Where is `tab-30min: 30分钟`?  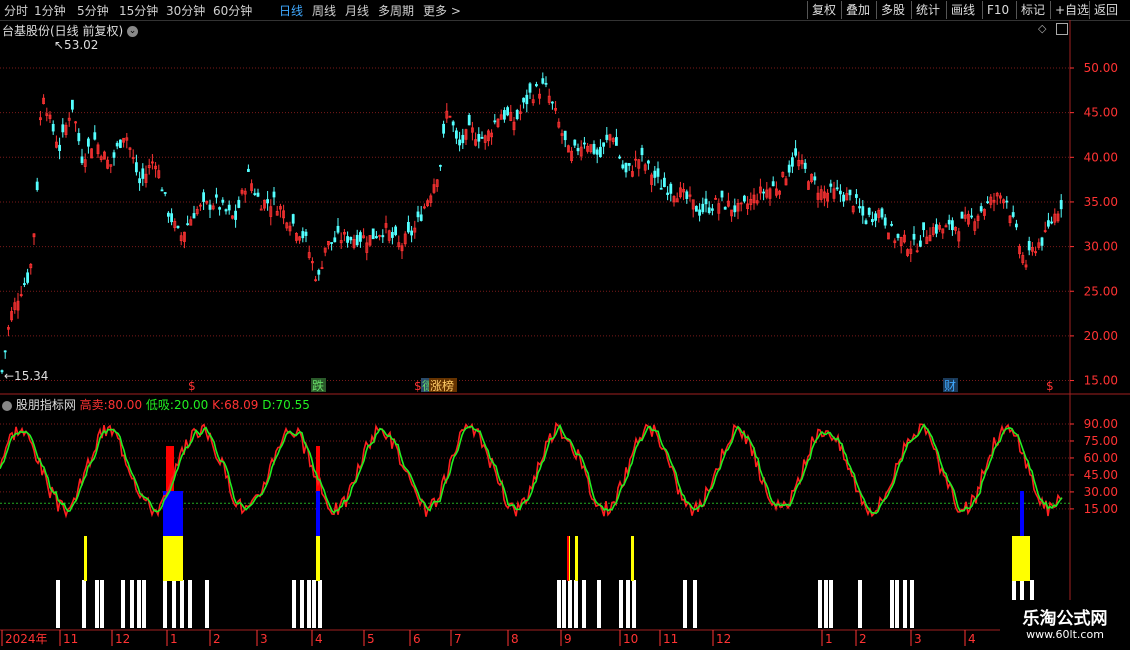 tab-30min: 30分钟 is located at coordinates (185, 10).